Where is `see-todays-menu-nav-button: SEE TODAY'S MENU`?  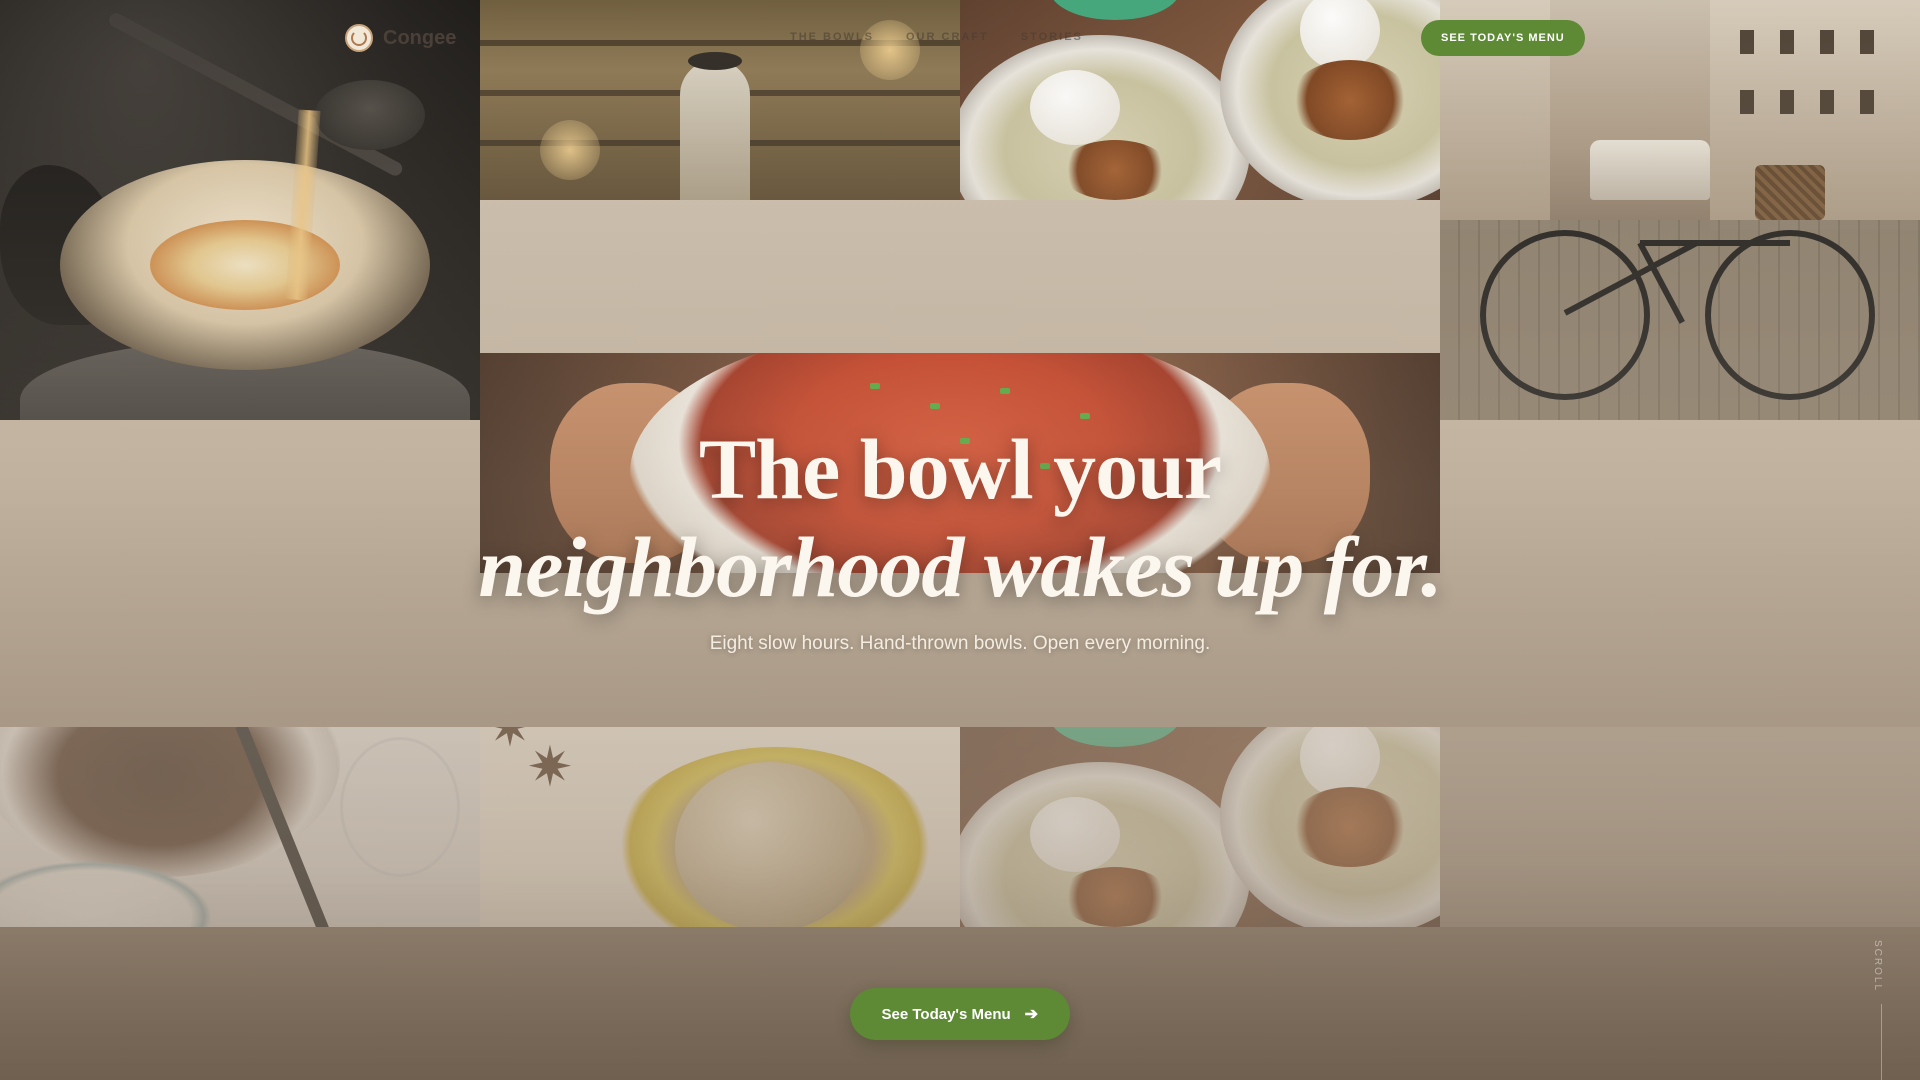
see-todays-menu-nav-button: SEE TODAY'S MENU is located at coordinates (1503, 38).